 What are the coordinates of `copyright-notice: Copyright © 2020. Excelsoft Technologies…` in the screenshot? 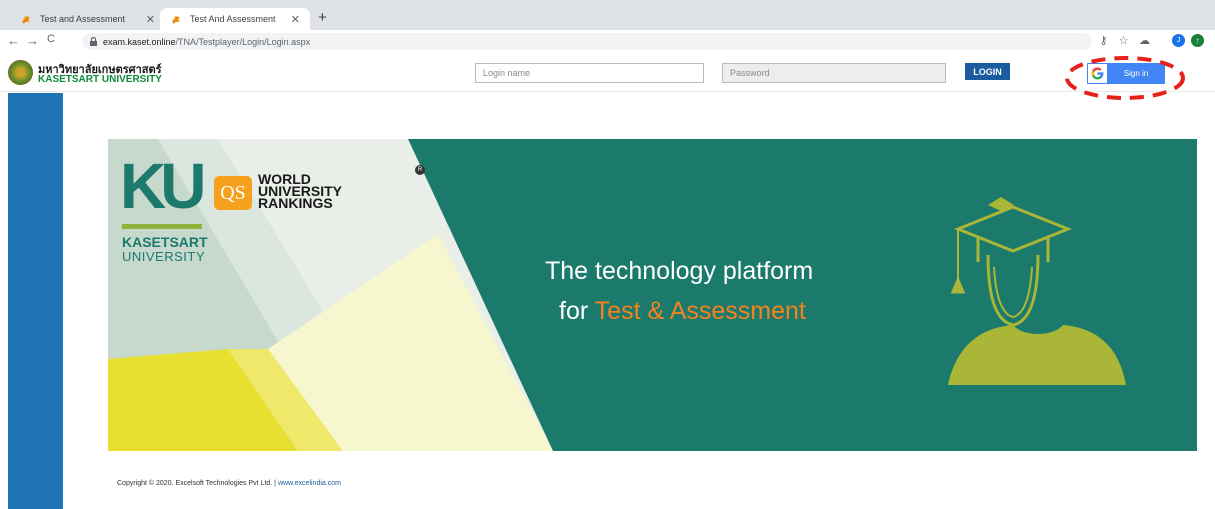 It's located at (197, 483).